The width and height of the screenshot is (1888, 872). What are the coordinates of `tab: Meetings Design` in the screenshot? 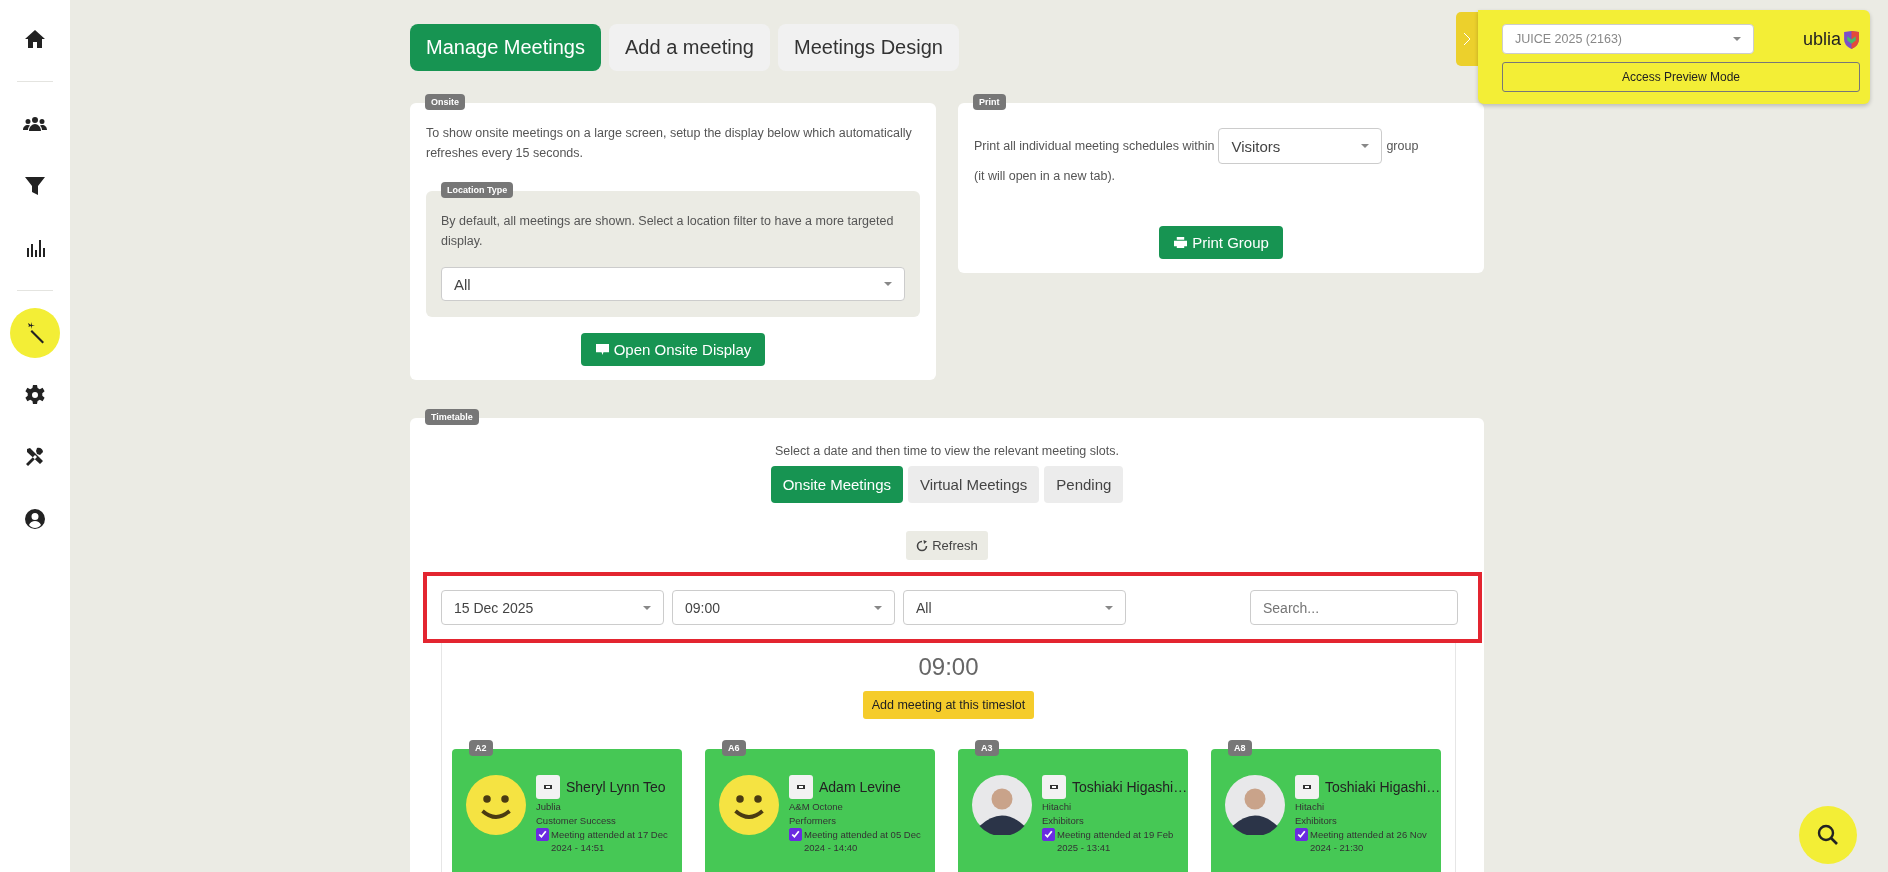 It's located at (868, 47).